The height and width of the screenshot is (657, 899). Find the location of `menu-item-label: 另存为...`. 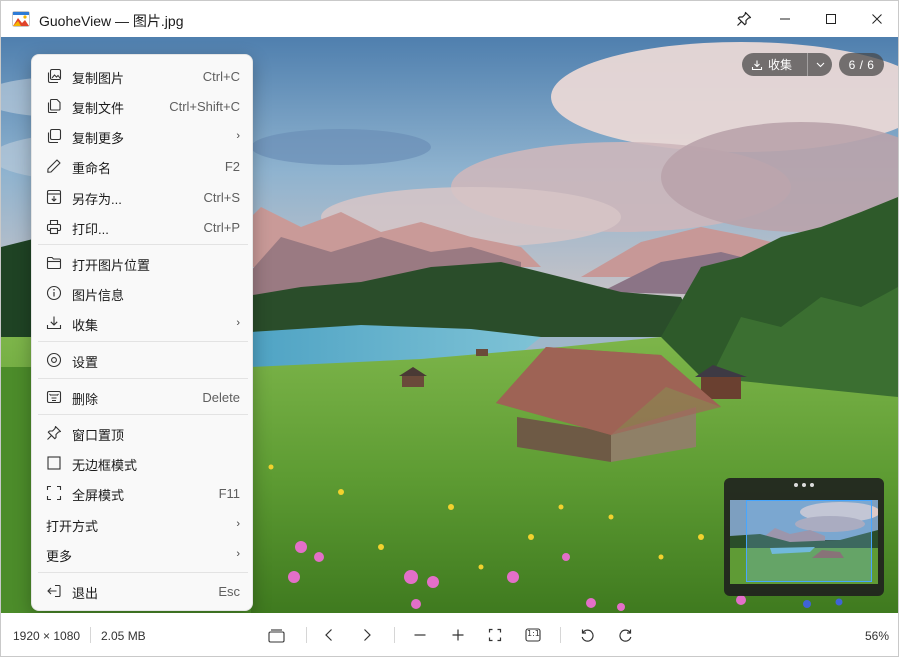

menu-item-label: 另存为... is located at coordinates (97, 199).